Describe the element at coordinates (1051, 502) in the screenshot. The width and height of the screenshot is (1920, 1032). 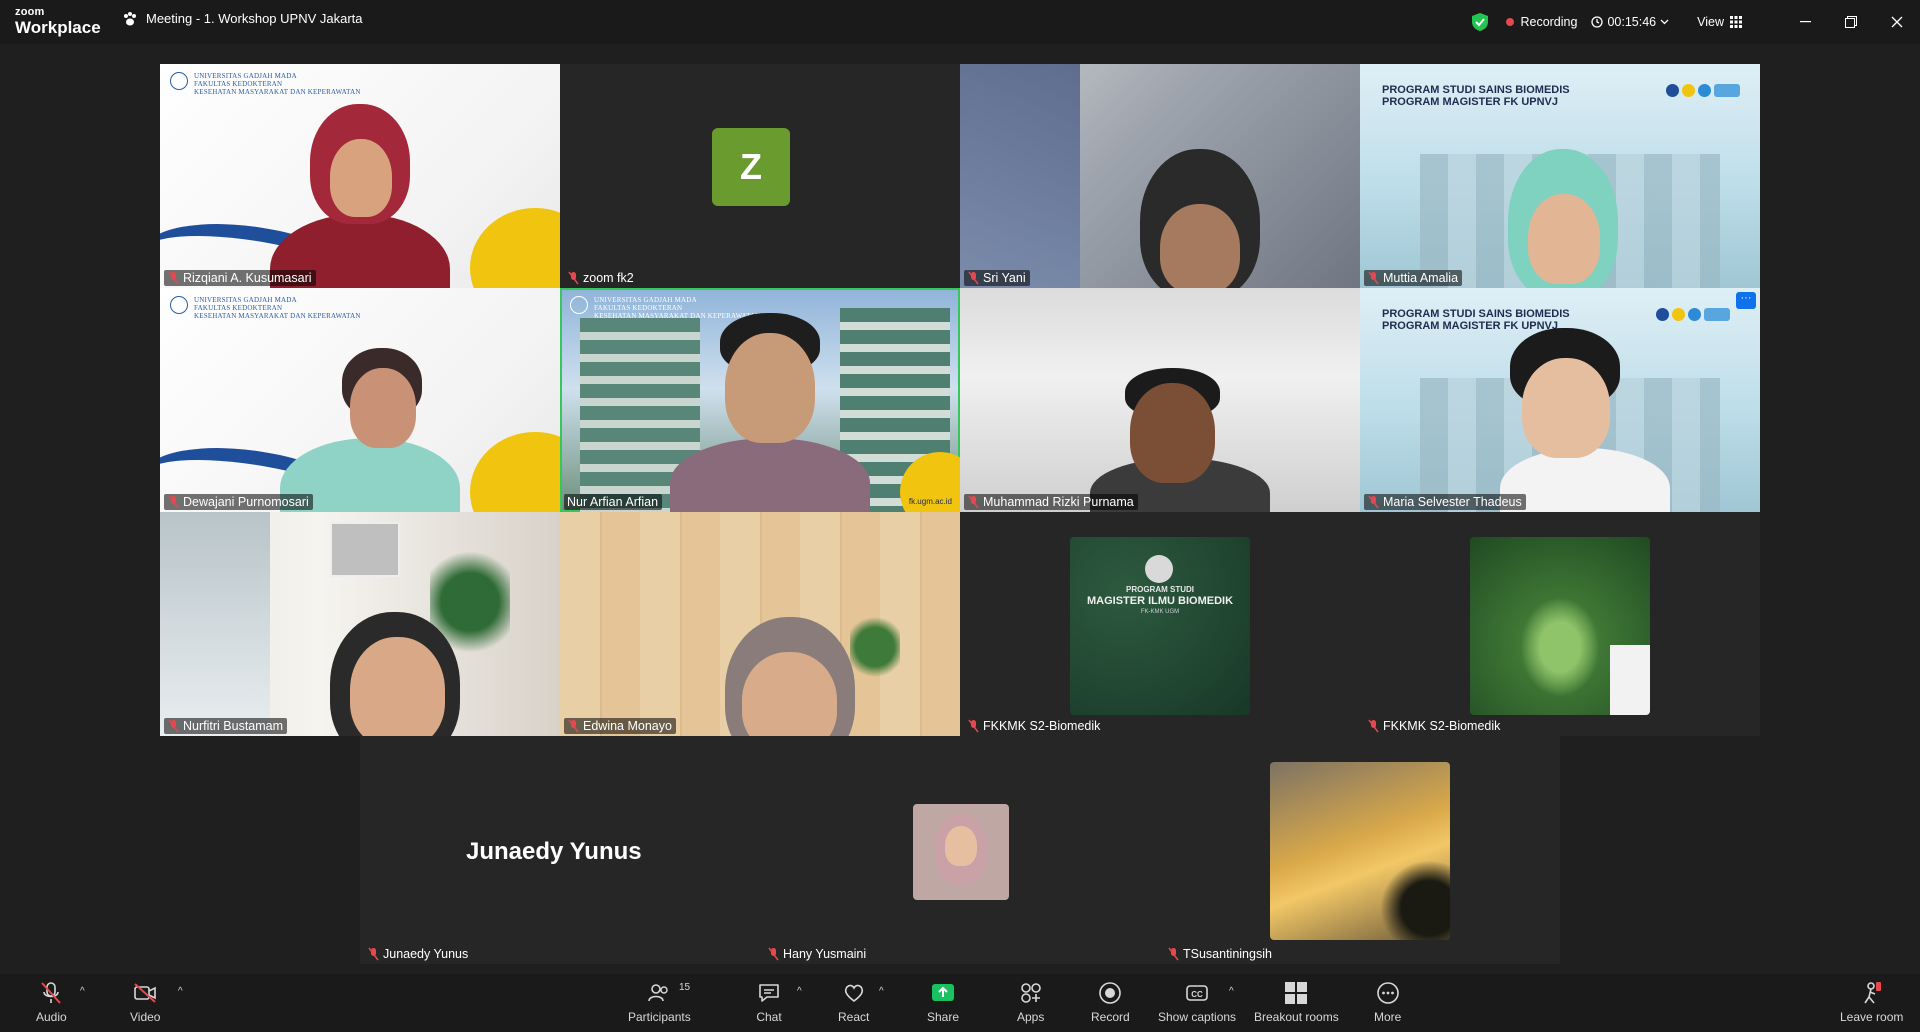
I see `participant-name-tag: Muhammad Rizki Purnama` at that location.